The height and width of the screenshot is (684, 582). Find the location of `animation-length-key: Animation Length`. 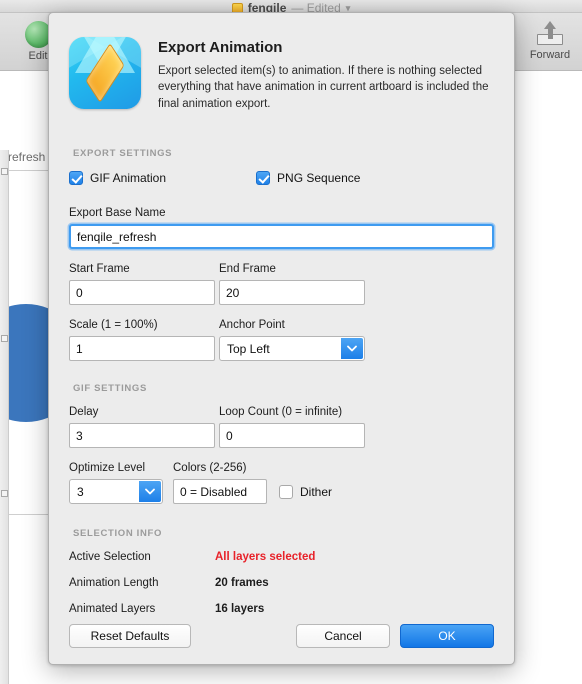

animation-length-key: Animation Length is located at coordinates (114, 583).